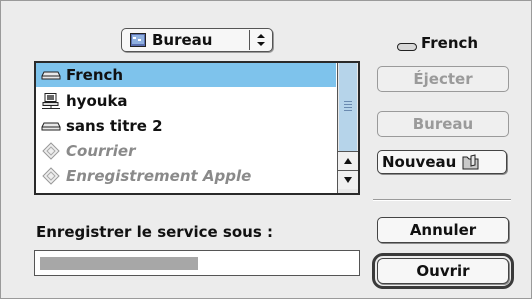  I want to click on list-item-label: French, so click(95, 75).